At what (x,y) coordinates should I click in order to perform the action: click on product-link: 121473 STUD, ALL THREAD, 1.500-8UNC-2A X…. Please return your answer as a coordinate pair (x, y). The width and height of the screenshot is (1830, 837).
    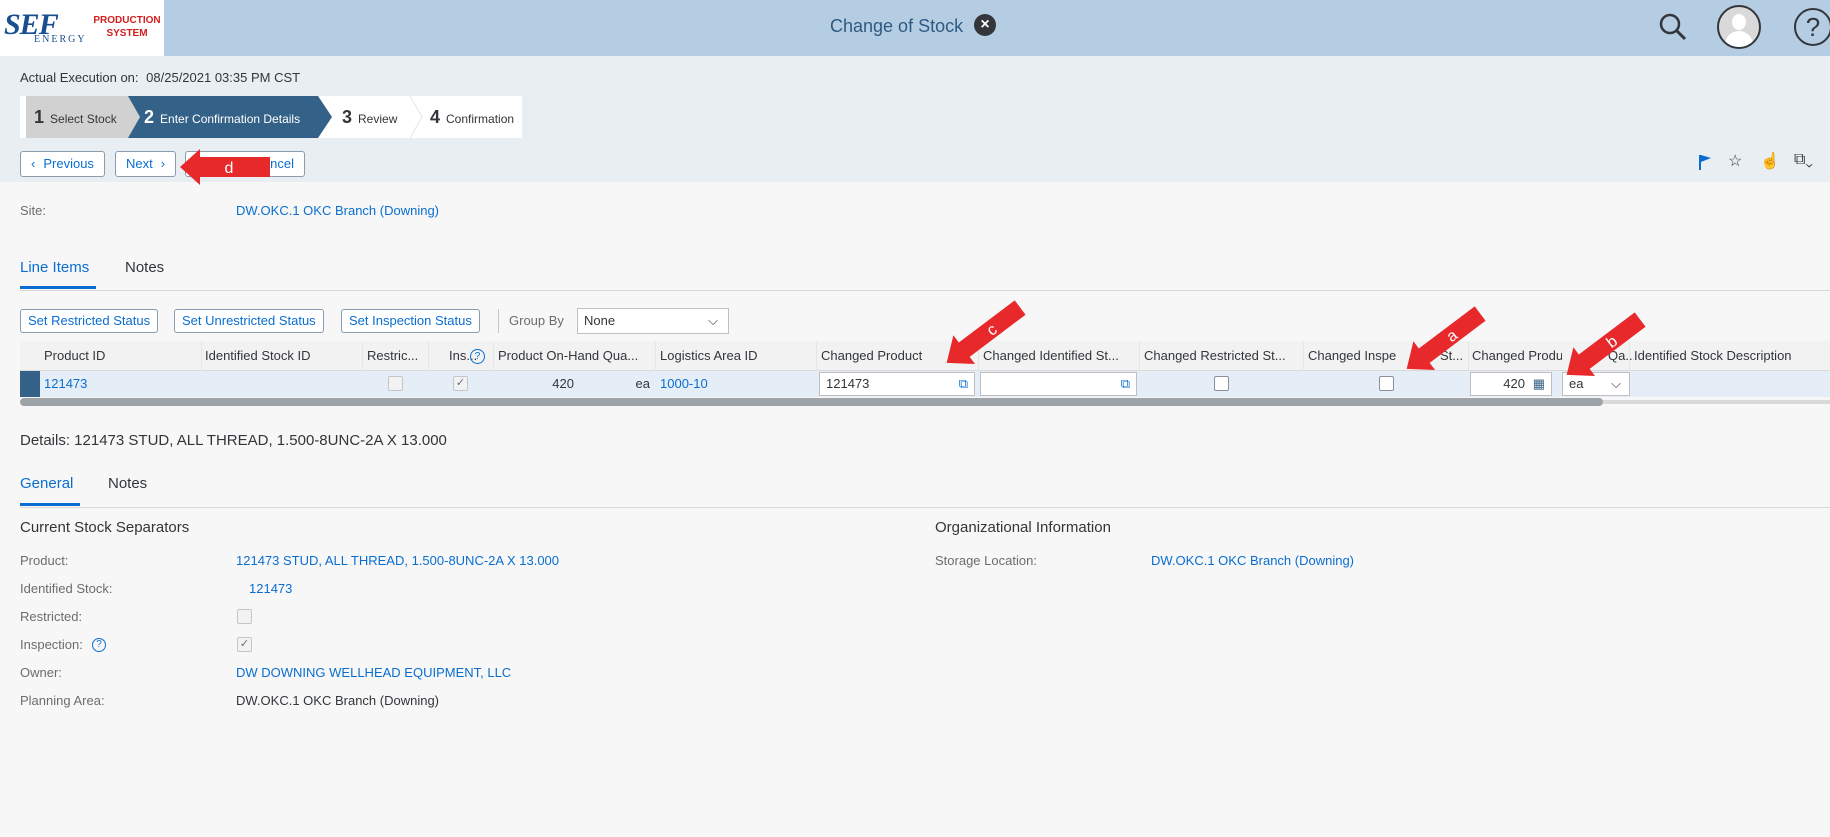
    Looking at the image, I should click on (397, 560).